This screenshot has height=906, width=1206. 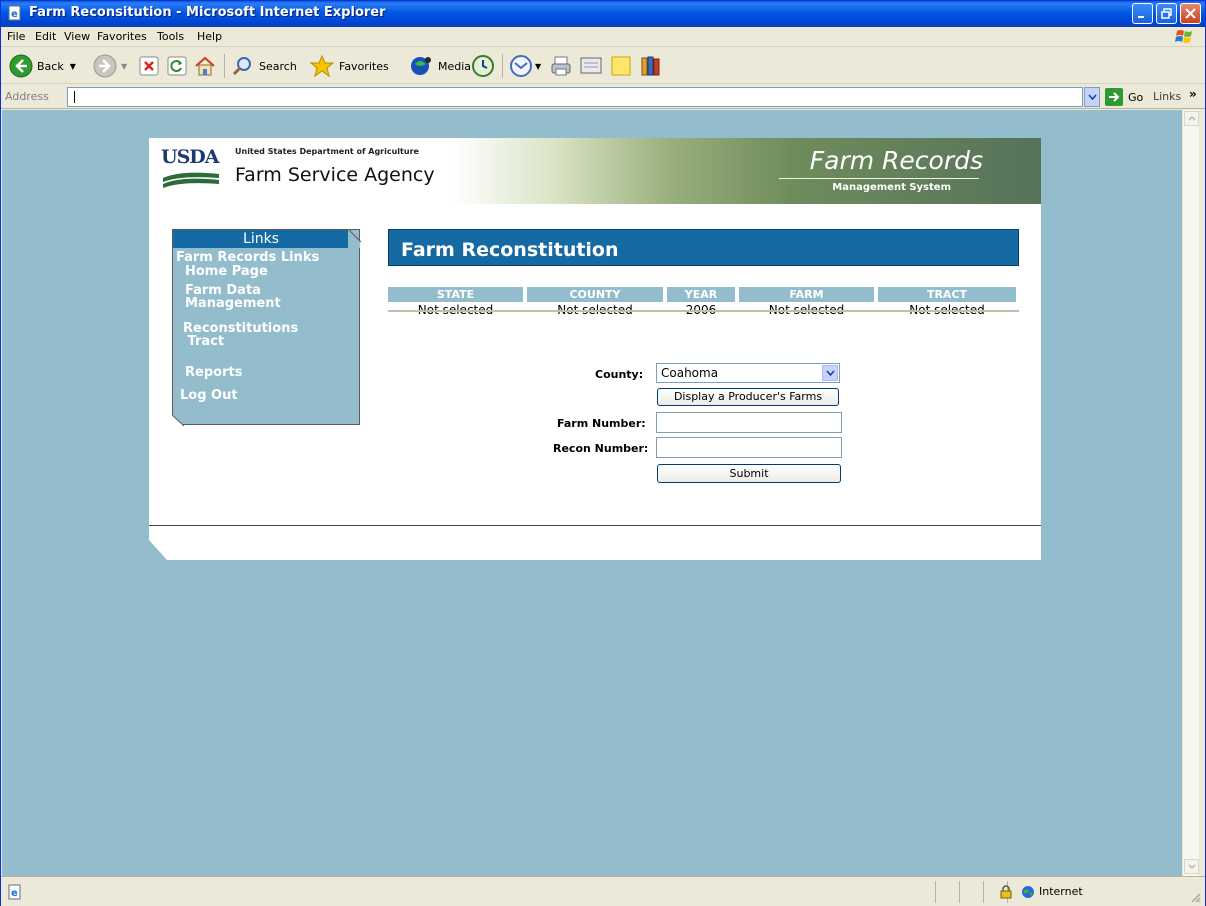 What do you see at coordinates (947, 294) in the screenshot?
I see `header-tract: TRACT` at bounding box center [947, 294].